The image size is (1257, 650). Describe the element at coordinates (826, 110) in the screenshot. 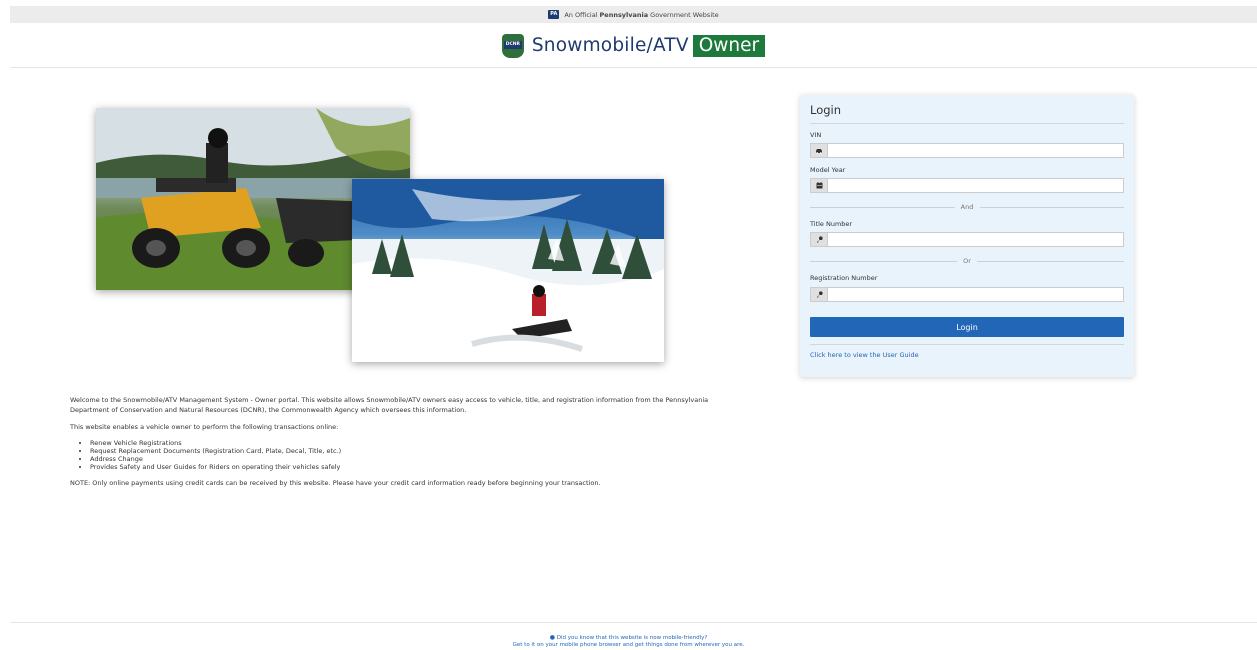

I see `login-title: Login` at that location.